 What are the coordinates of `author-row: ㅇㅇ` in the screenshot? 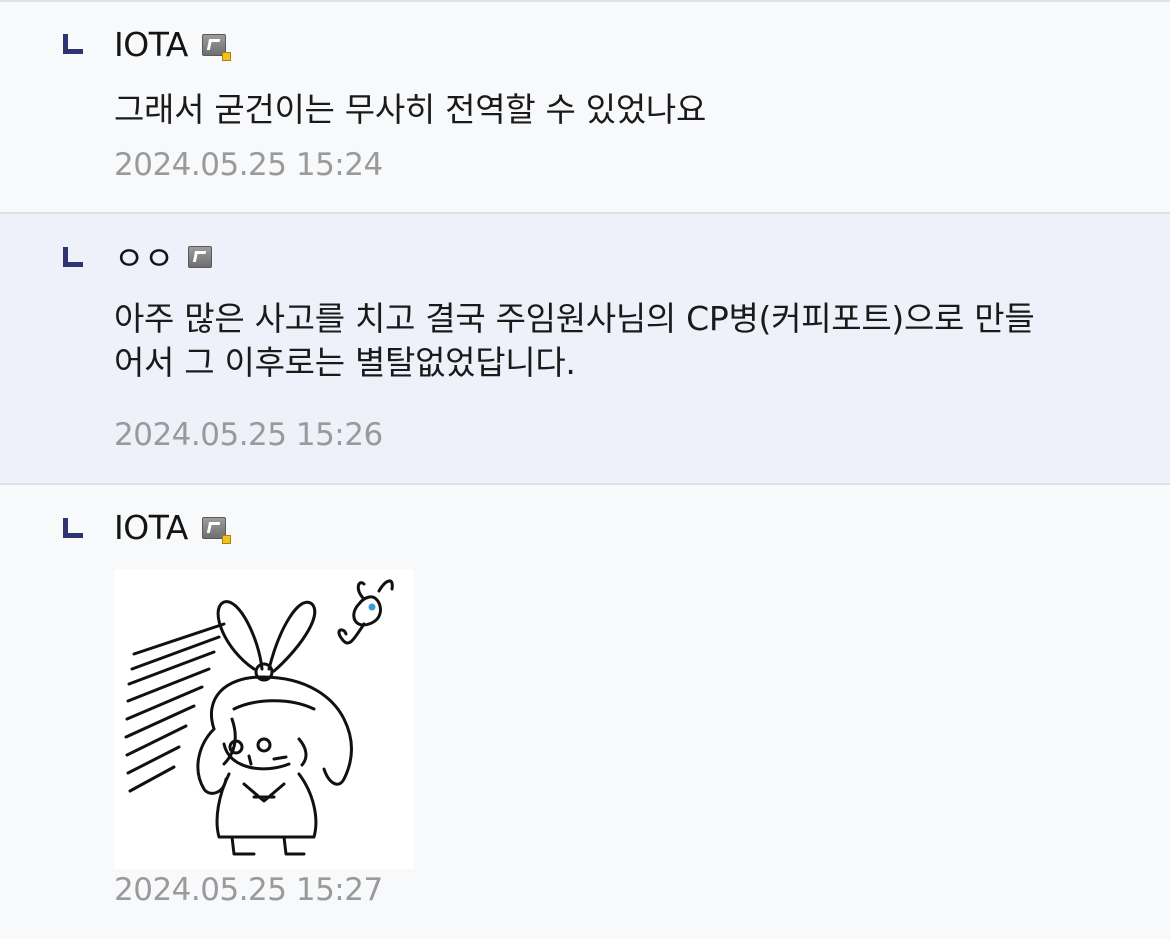 It's located at (163, 256).